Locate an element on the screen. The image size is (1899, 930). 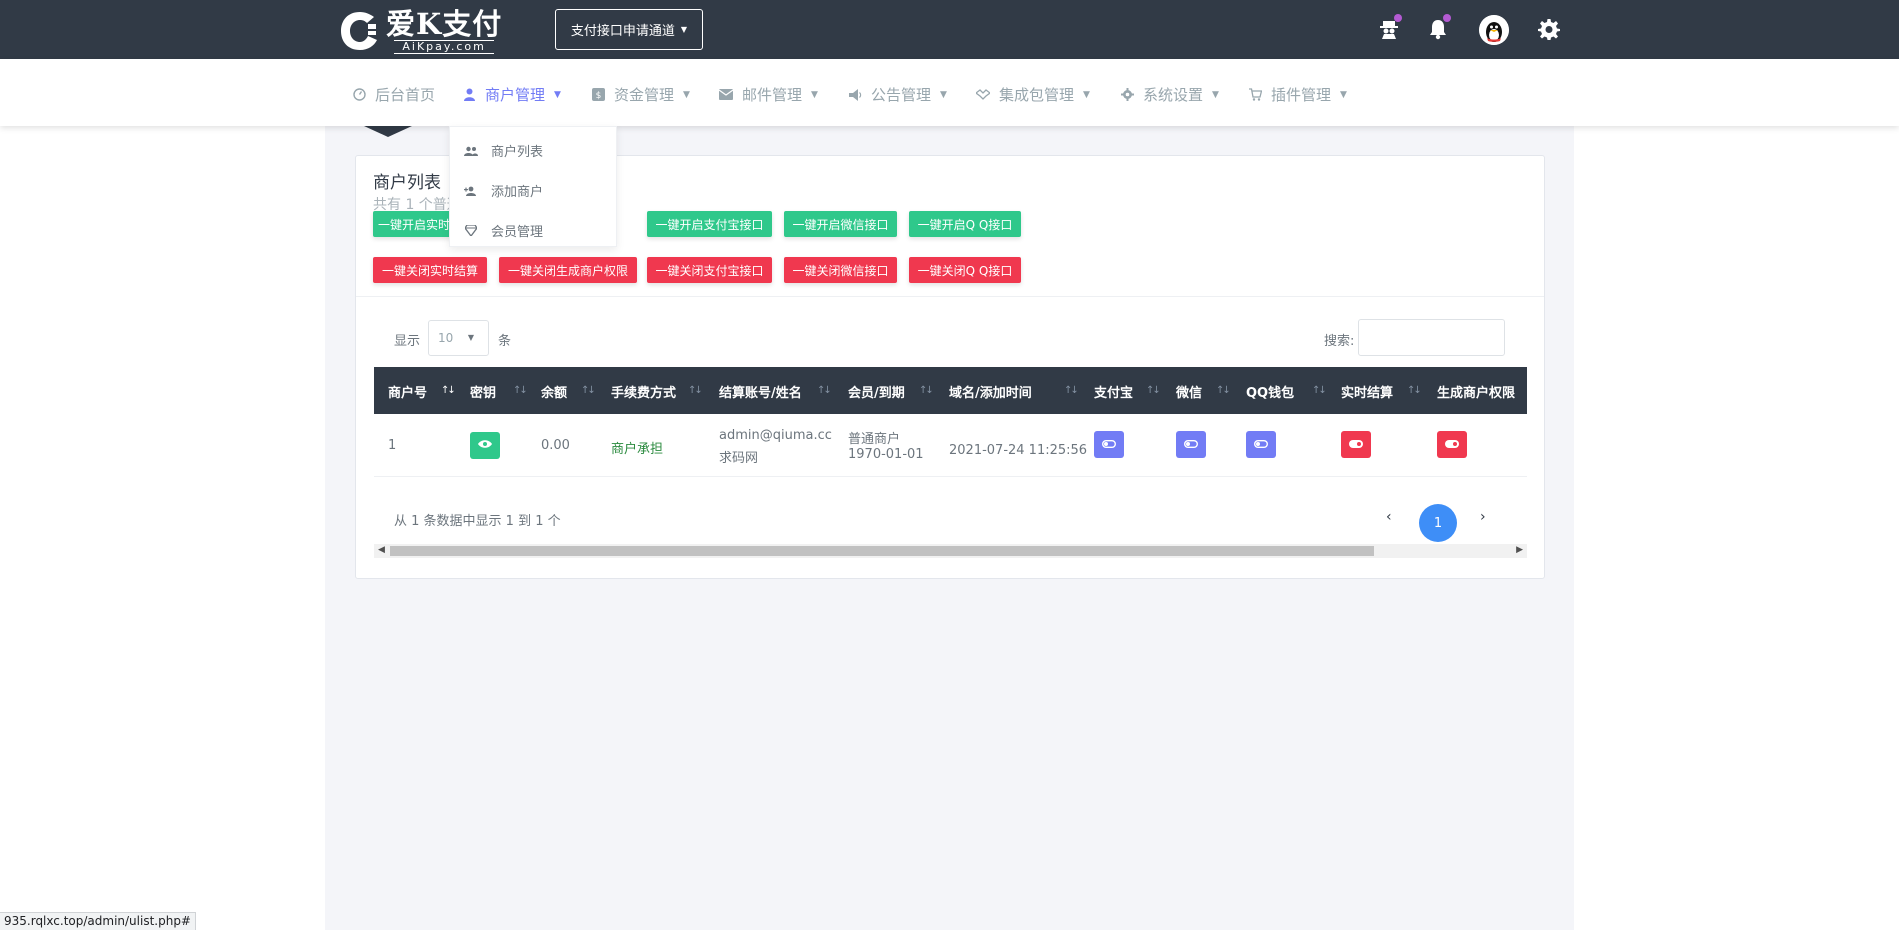
column-header: 实时结算 is located at coordinates (1367, 391).